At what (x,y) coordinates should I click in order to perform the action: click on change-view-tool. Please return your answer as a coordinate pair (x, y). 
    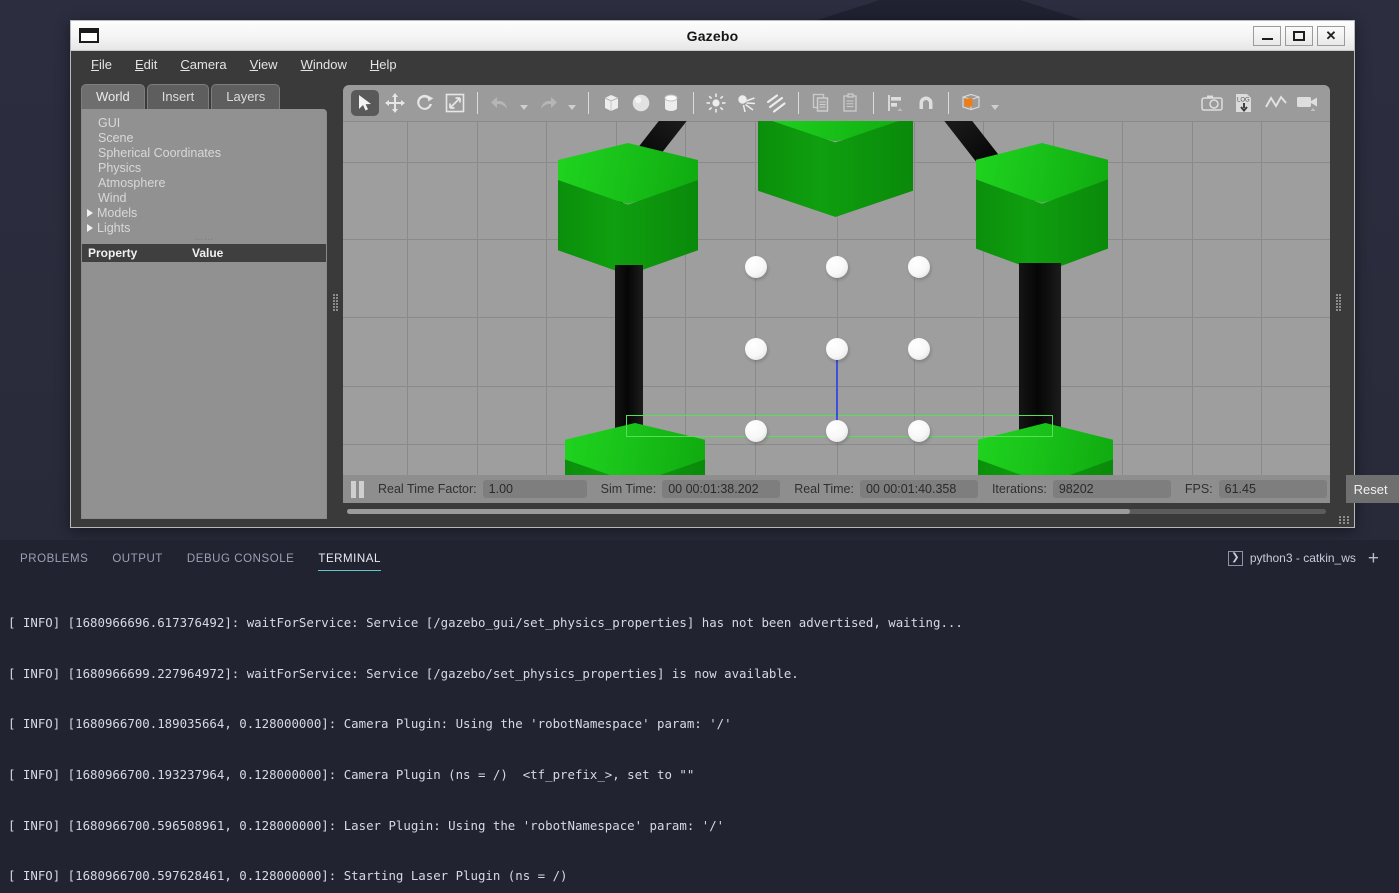
    Looking at the image, I should click on (971, 103).